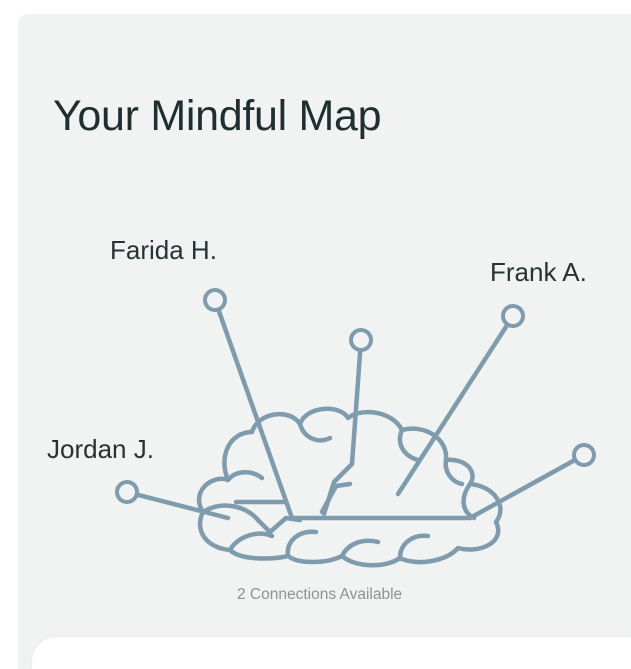  What do you see at coordinates (538, 272) in the screenshot?
I see `connection-name-frank: Frank A.` at bounding box center [538, 272].